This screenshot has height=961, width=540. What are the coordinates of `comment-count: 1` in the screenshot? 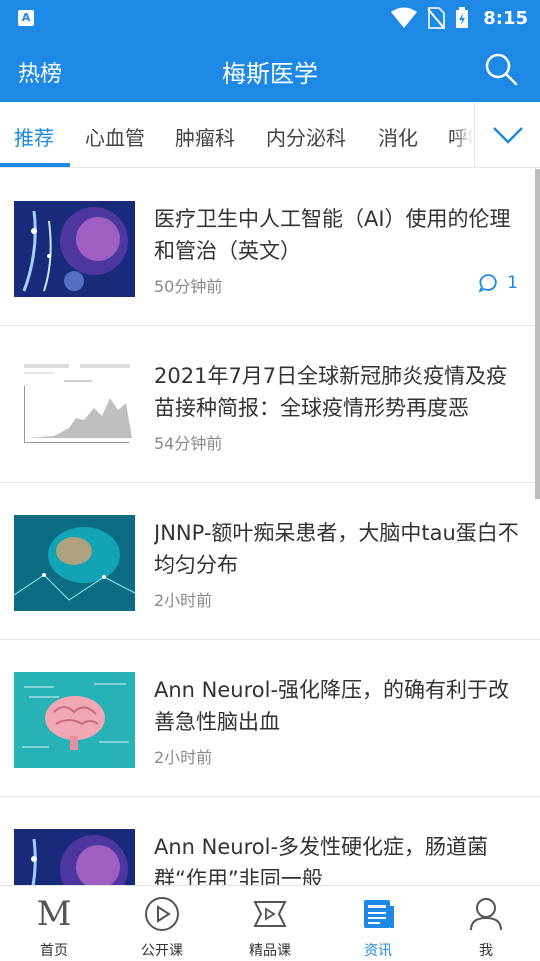 It's located at (498, 283).